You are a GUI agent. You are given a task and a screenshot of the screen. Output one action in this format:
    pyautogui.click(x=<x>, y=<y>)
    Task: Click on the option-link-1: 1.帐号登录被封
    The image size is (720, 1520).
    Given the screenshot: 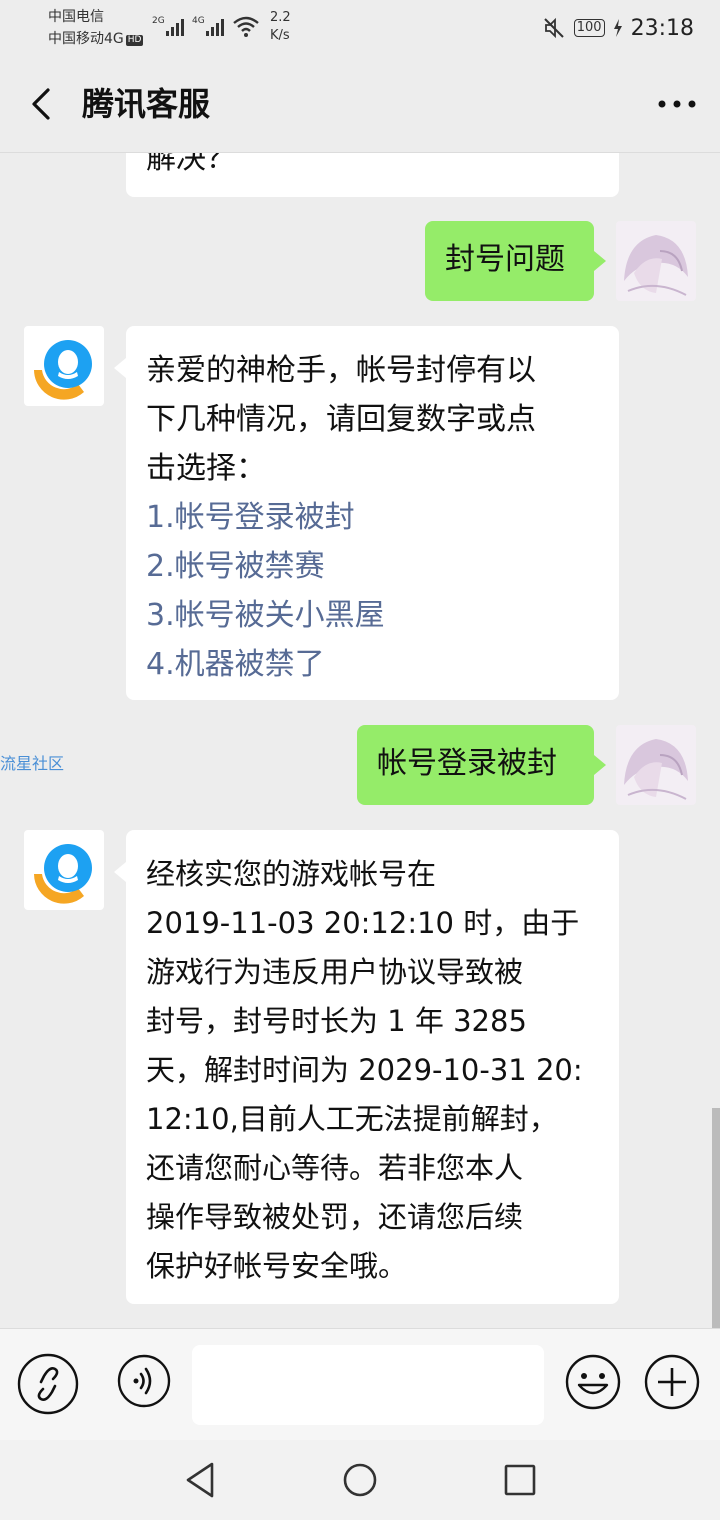 What is the action you would take?
    pyautogui.click(x=372, y=517)
    